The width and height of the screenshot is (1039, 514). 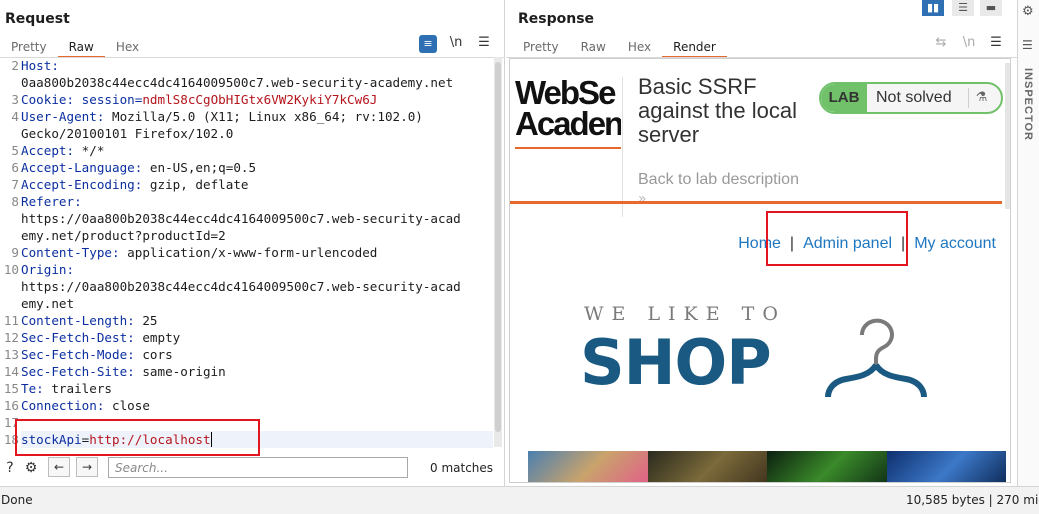 I want to click on response-size: 10,585 bytes | 270 millis, so click(x=972, y=500).